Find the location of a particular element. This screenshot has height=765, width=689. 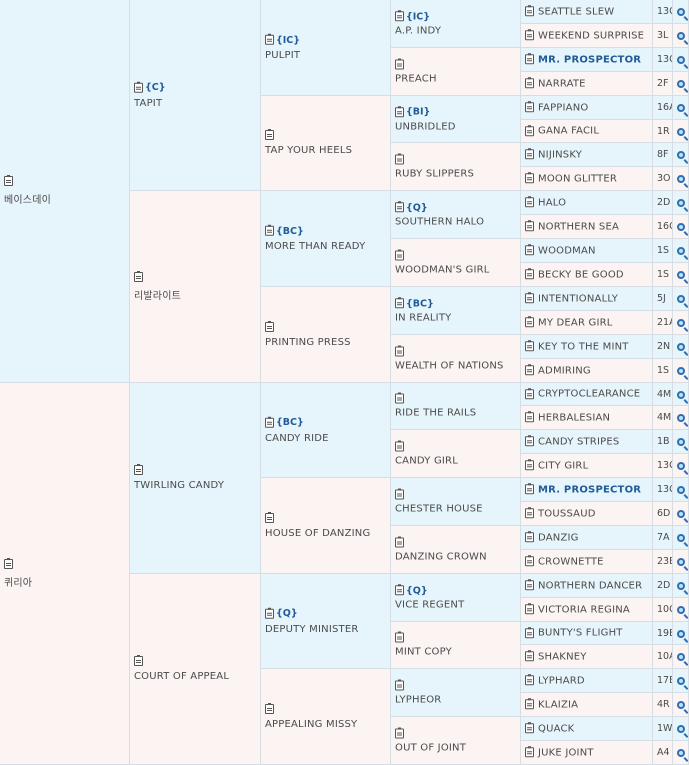

horse-name: CANDY RIDE is located at coordinates (326, 437).